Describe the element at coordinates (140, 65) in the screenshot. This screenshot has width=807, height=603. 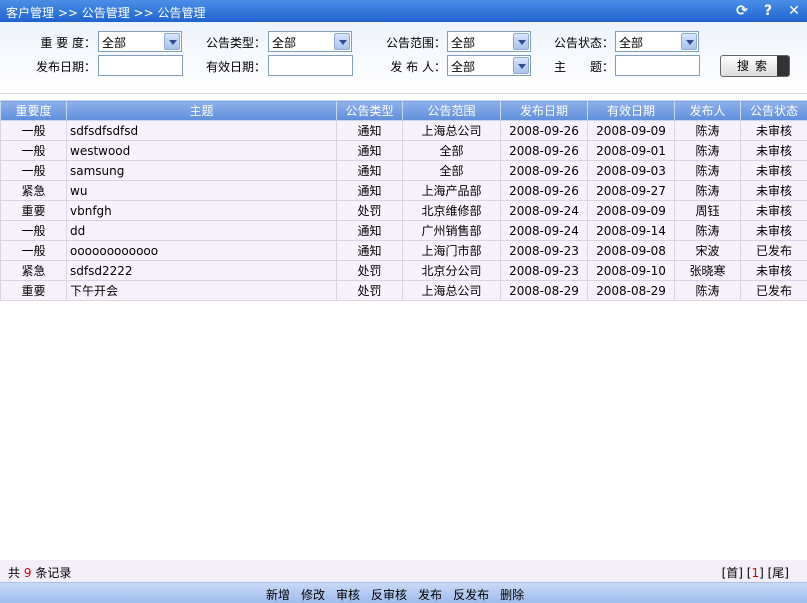
I see `publish-date-input` at that location.